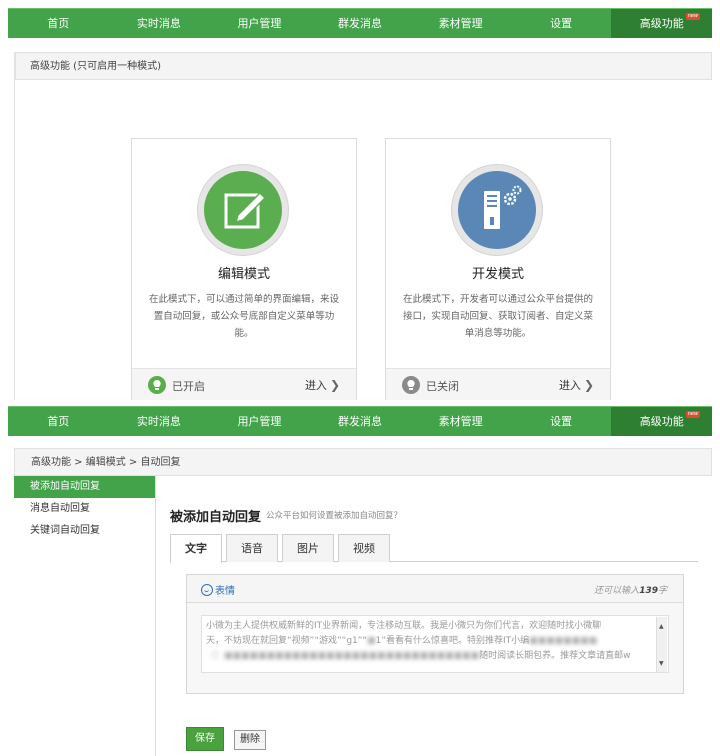 The height and width of the screenshot is (756, 720). What do you see at coordinates (196, 548) in the screenshot?
I see `tab-text: 文字` at bounding box center [196, 548].